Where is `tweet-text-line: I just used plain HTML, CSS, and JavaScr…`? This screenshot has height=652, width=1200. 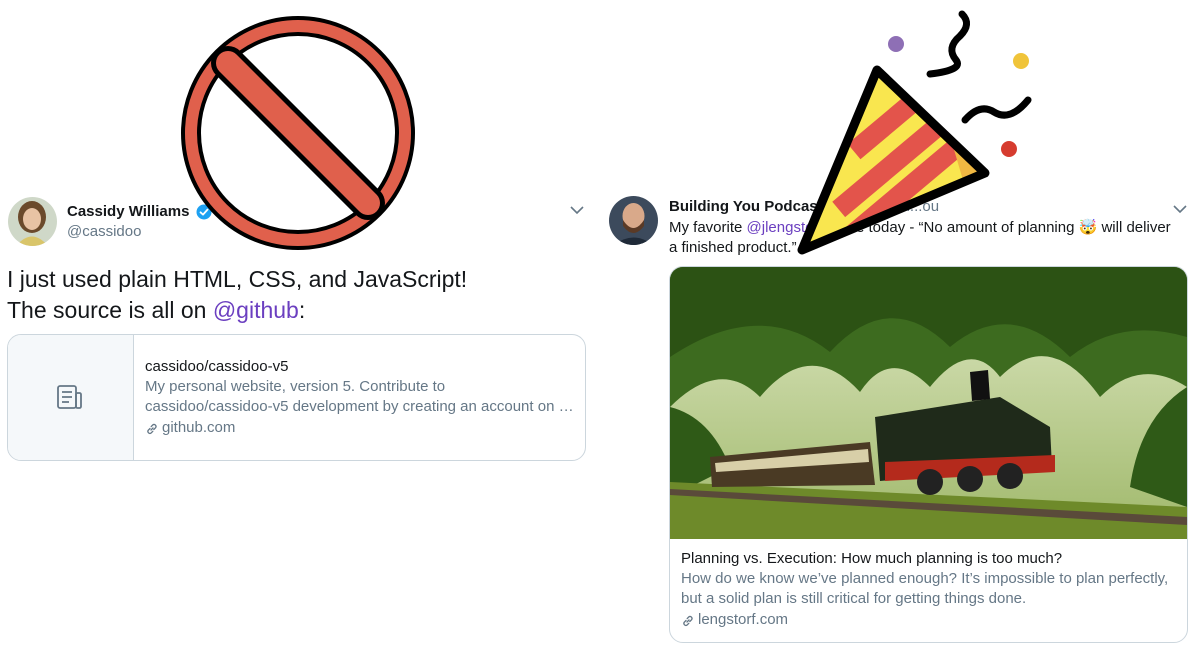 tweet-text-line: I just used plain HTML, CSS, and JavaScr… is located at coordinates (237, 279).